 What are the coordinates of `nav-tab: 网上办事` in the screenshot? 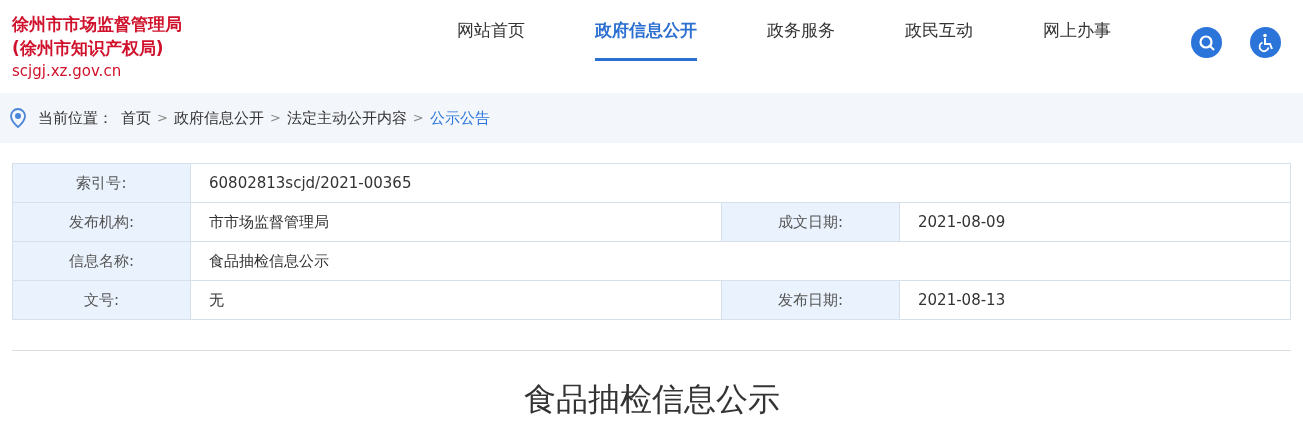 It's located at (1077, 39).